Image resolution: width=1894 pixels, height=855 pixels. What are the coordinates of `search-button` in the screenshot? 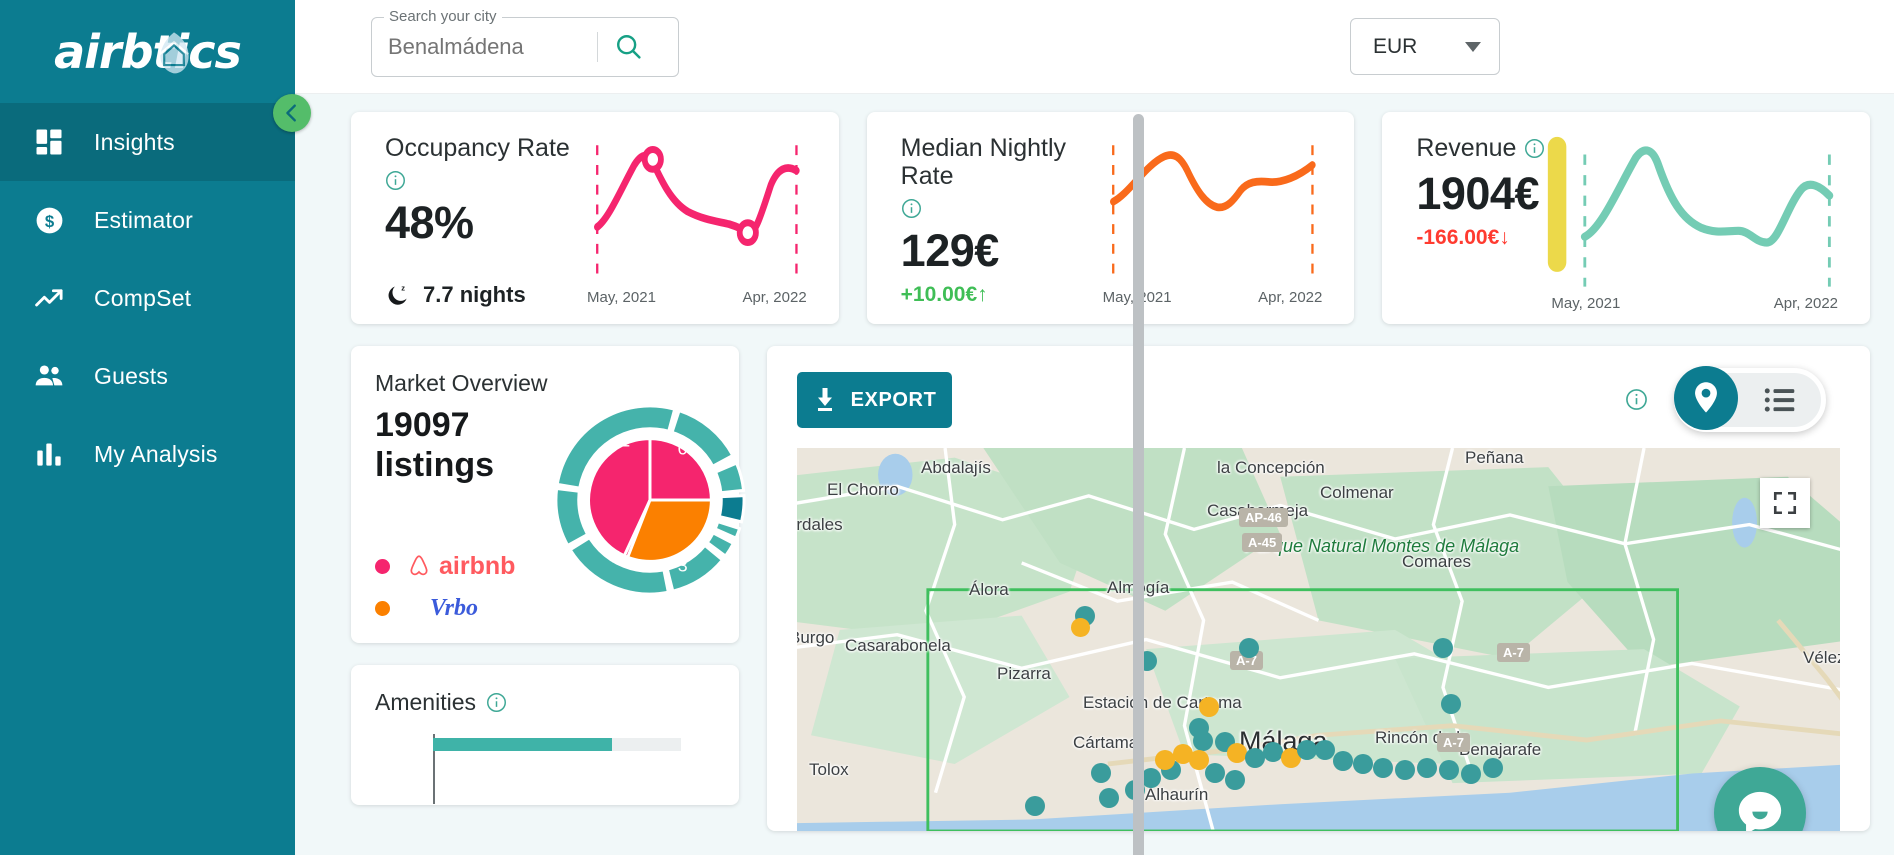 It's located at (628, 46).